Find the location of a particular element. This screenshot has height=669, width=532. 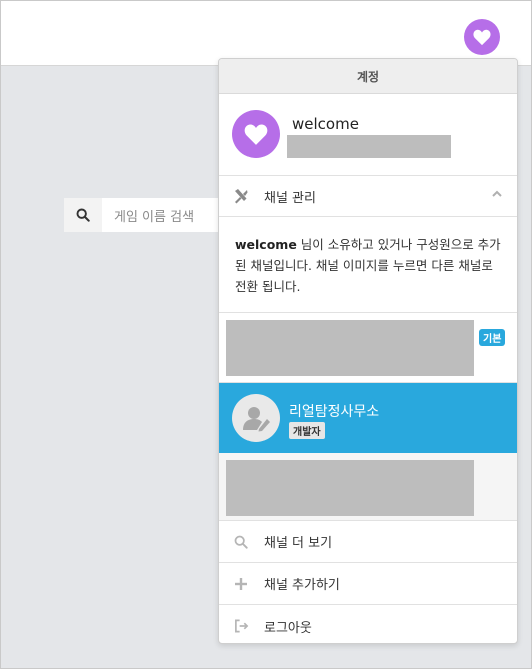

game-search-bar: 게임 이름 검색 is located at coordinates (144, 215).